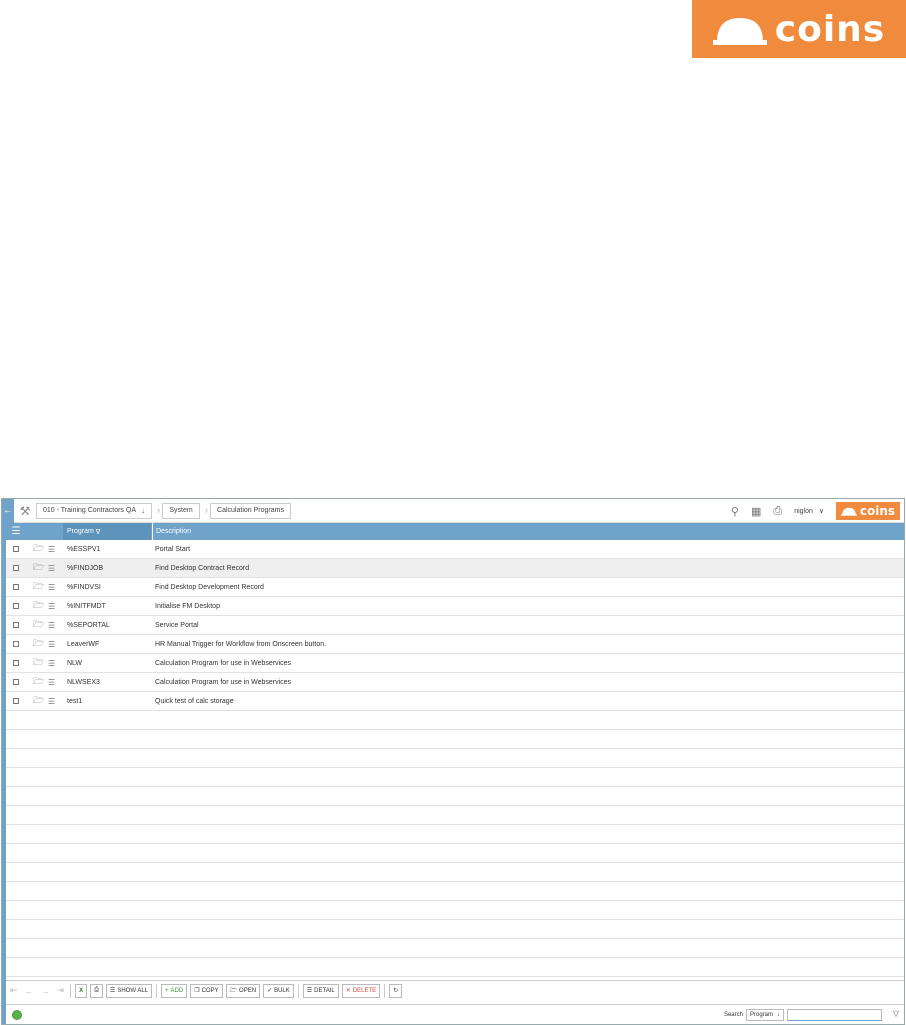 This screenshot has height=1025, width=906. Describe the element at coordinates (209, 587) in the screenshot. I see `description-cell: Find Desktop Development Record` at that location.